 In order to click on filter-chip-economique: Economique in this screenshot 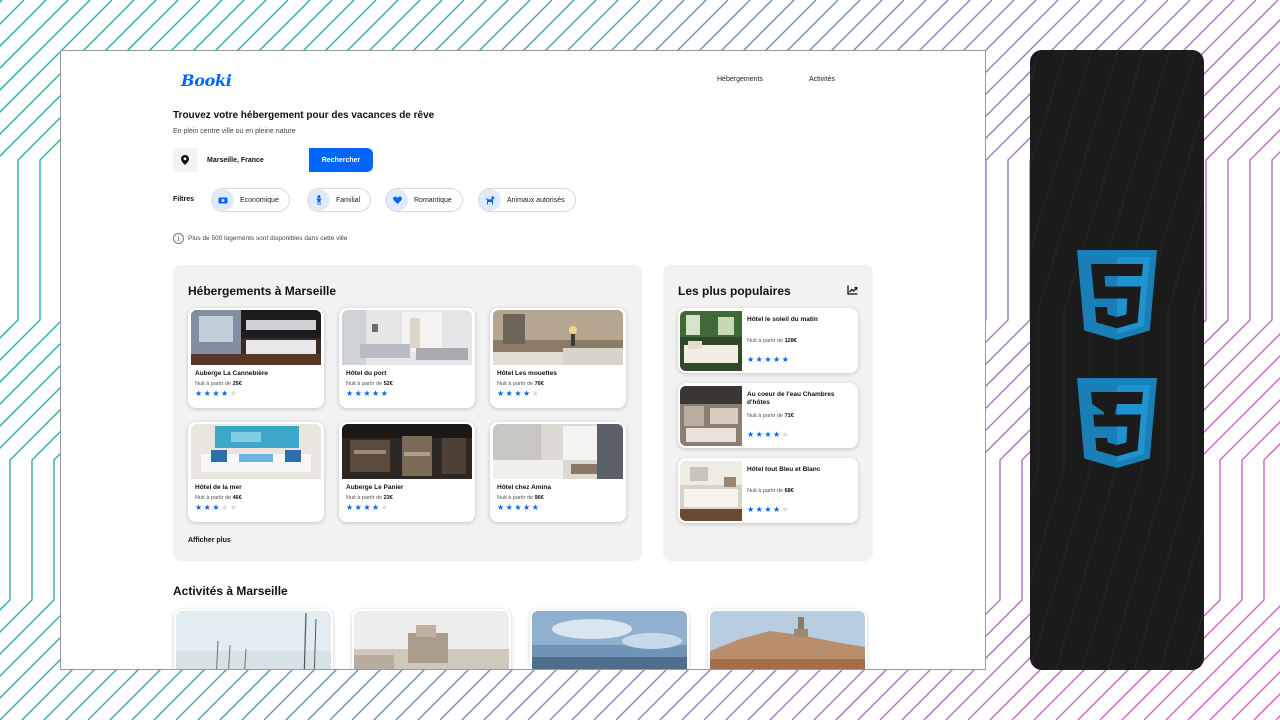, I will do `click(250, 200)`.